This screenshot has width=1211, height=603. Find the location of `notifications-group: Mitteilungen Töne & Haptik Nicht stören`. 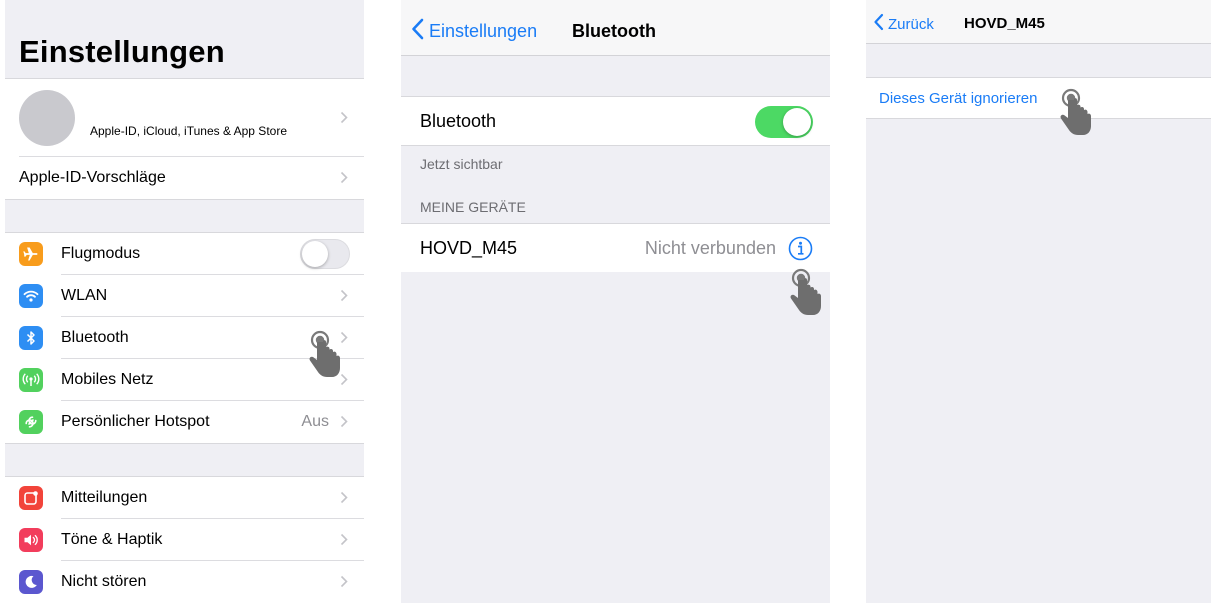

notifications-group: Mitteilungen Töne & Haptik Nicht stören is located at coordinates (184, 539).